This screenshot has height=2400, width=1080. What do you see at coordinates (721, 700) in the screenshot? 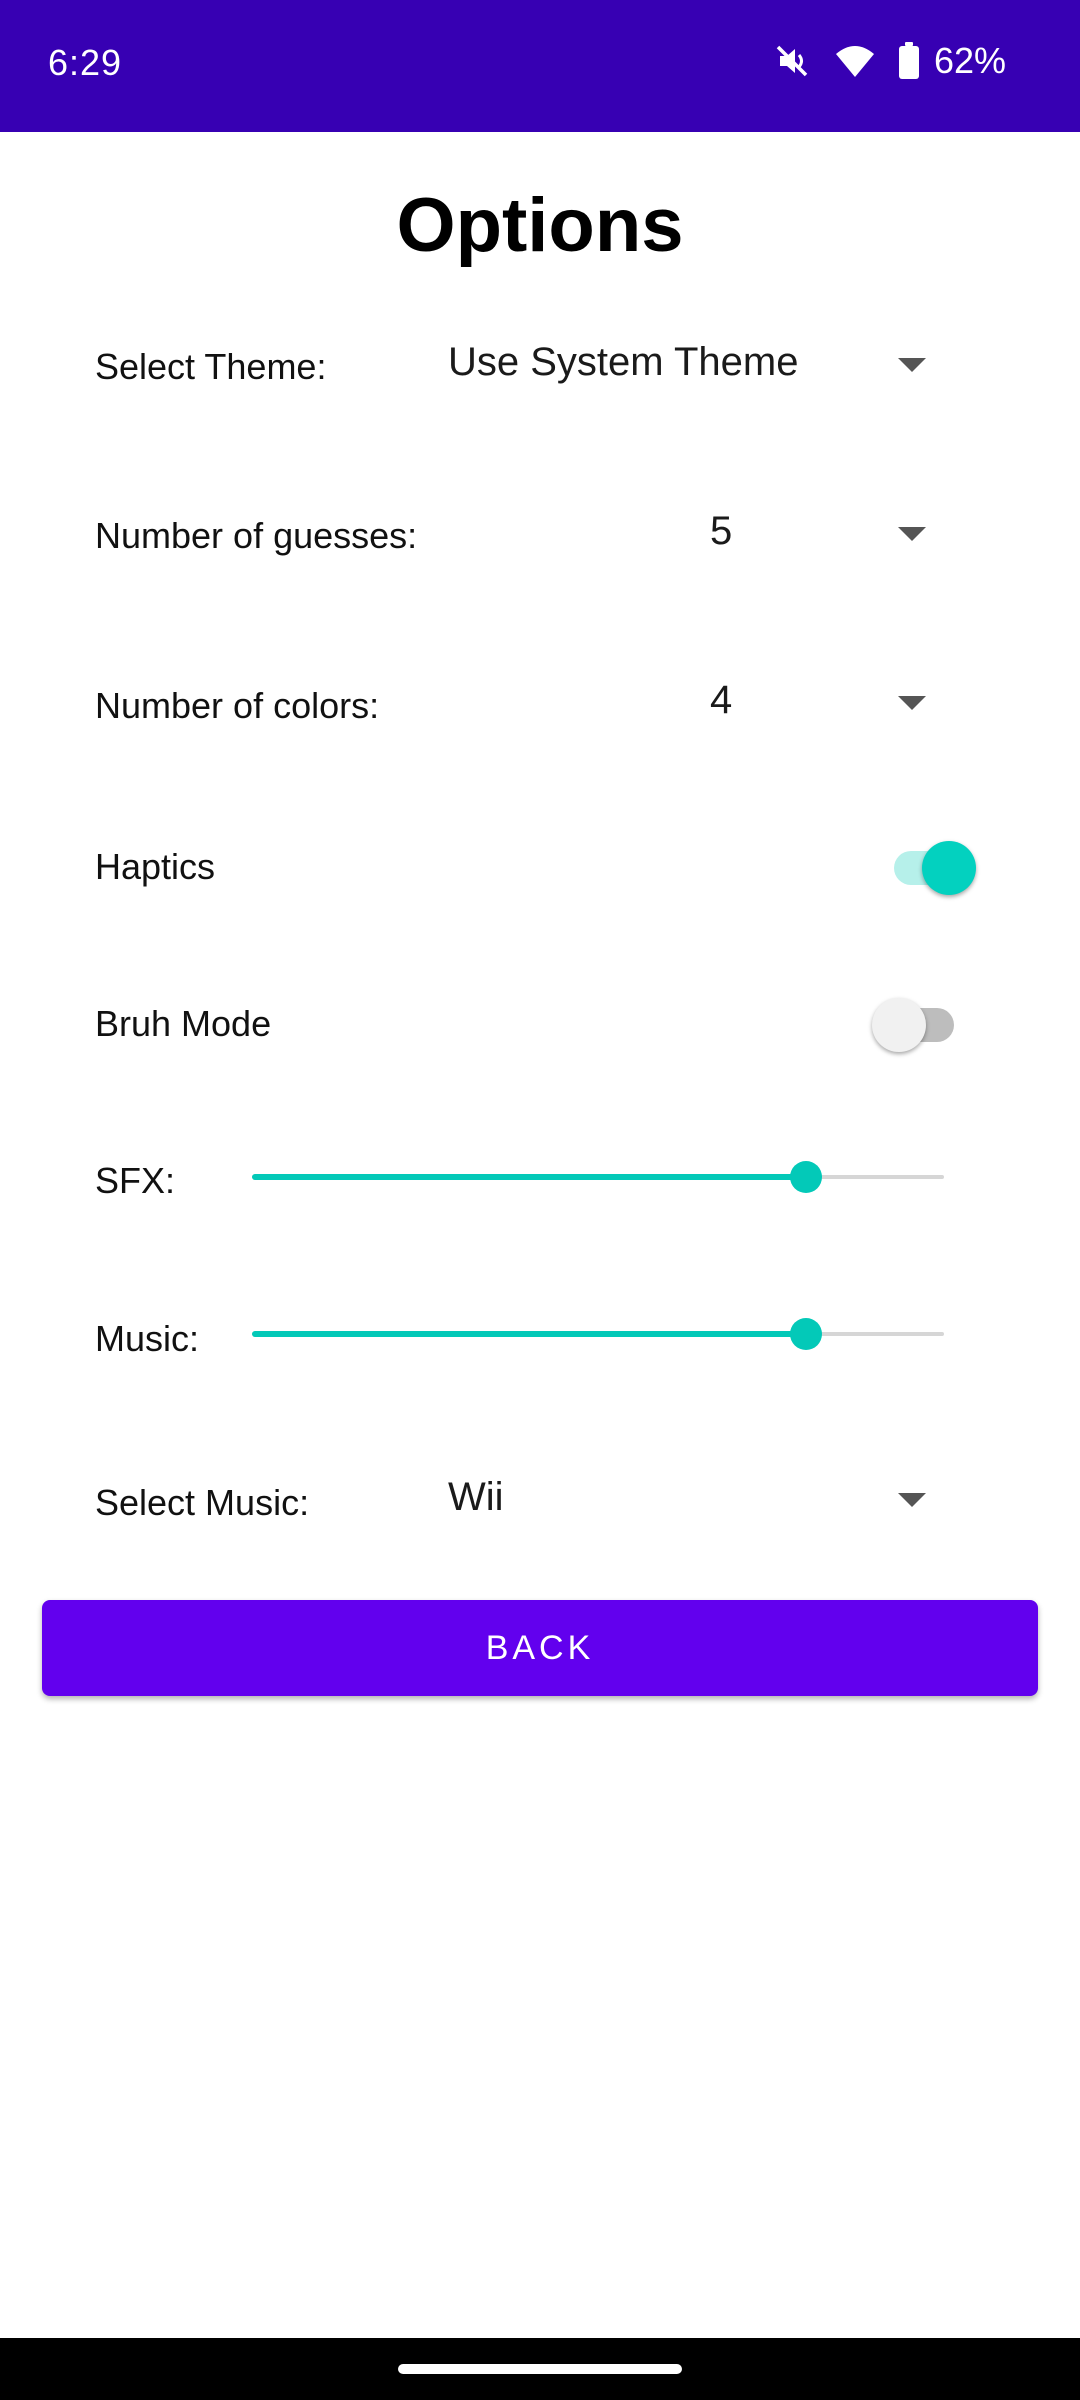
I see `colors-value: 4` at bounding box center [721, 700].